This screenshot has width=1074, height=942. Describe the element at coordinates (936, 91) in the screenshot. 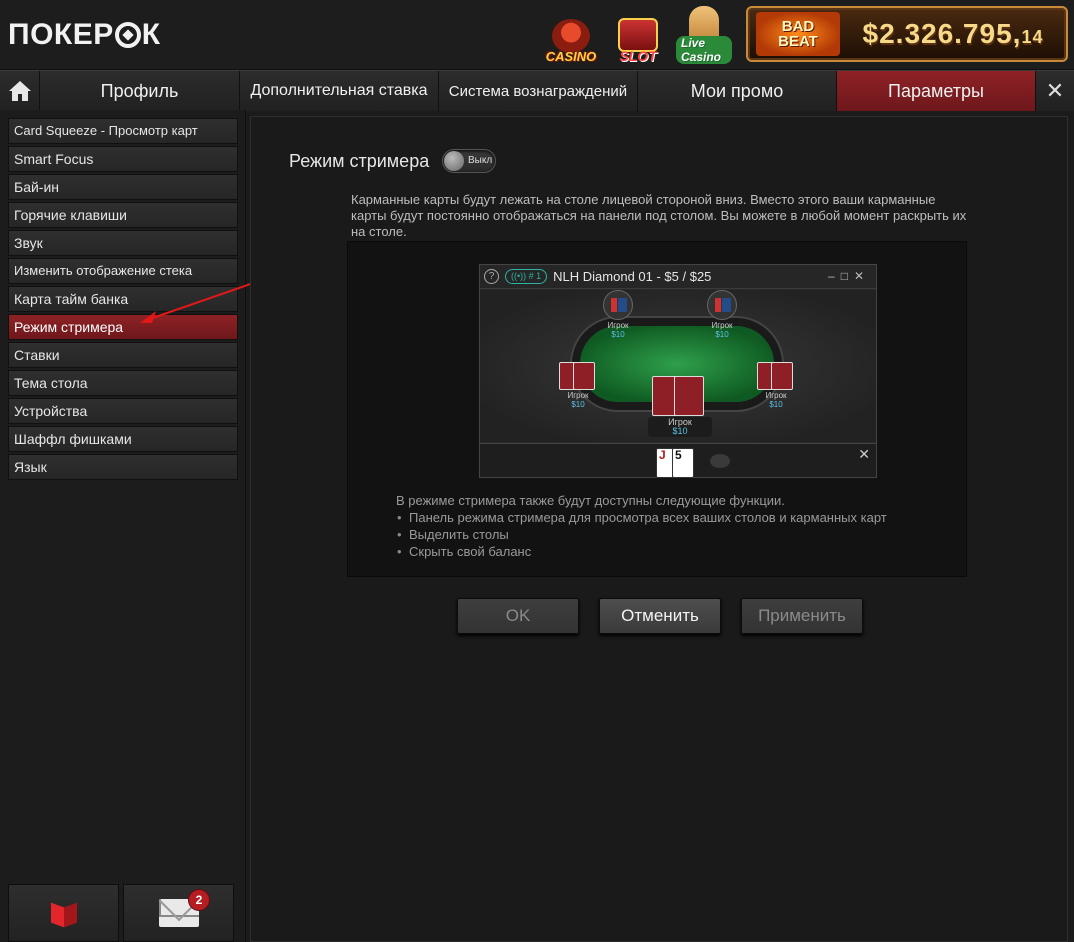

I see `tab-settings: Параметры` at that location.